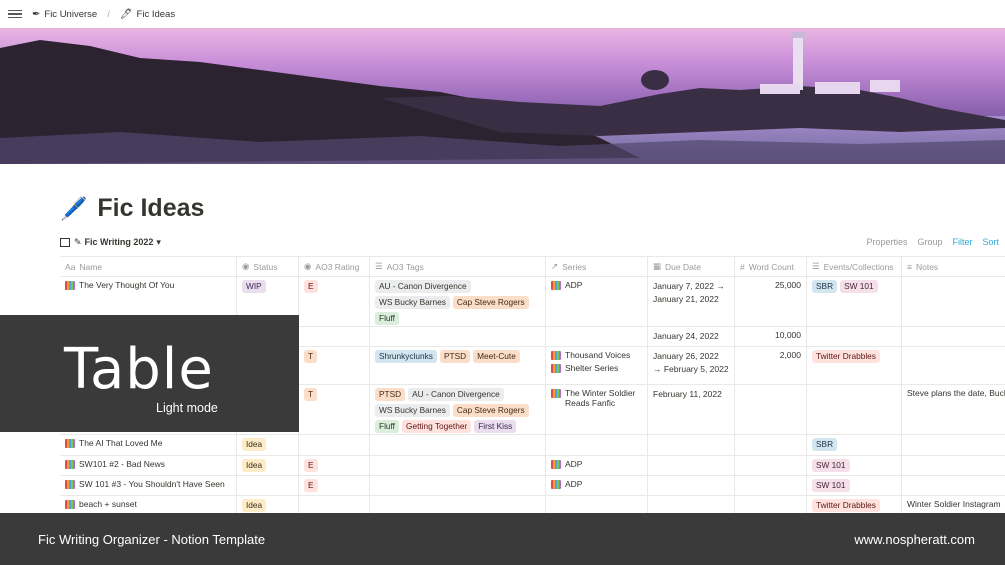 The width and height of the screenshot is (1005, 565). I want to click on cell-status, so click(268, 485).